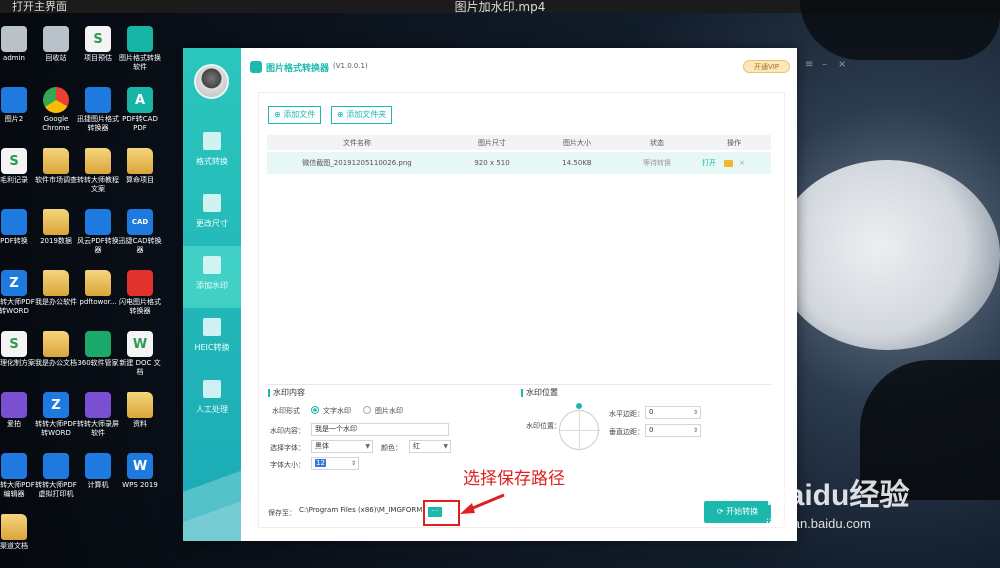 This screenshot has width=1000, height=568. What do you see at coordinates (212, 277) in the screenshot?
I see `nav-add-watermark: 添加水印` at bounding box center [212, 277].